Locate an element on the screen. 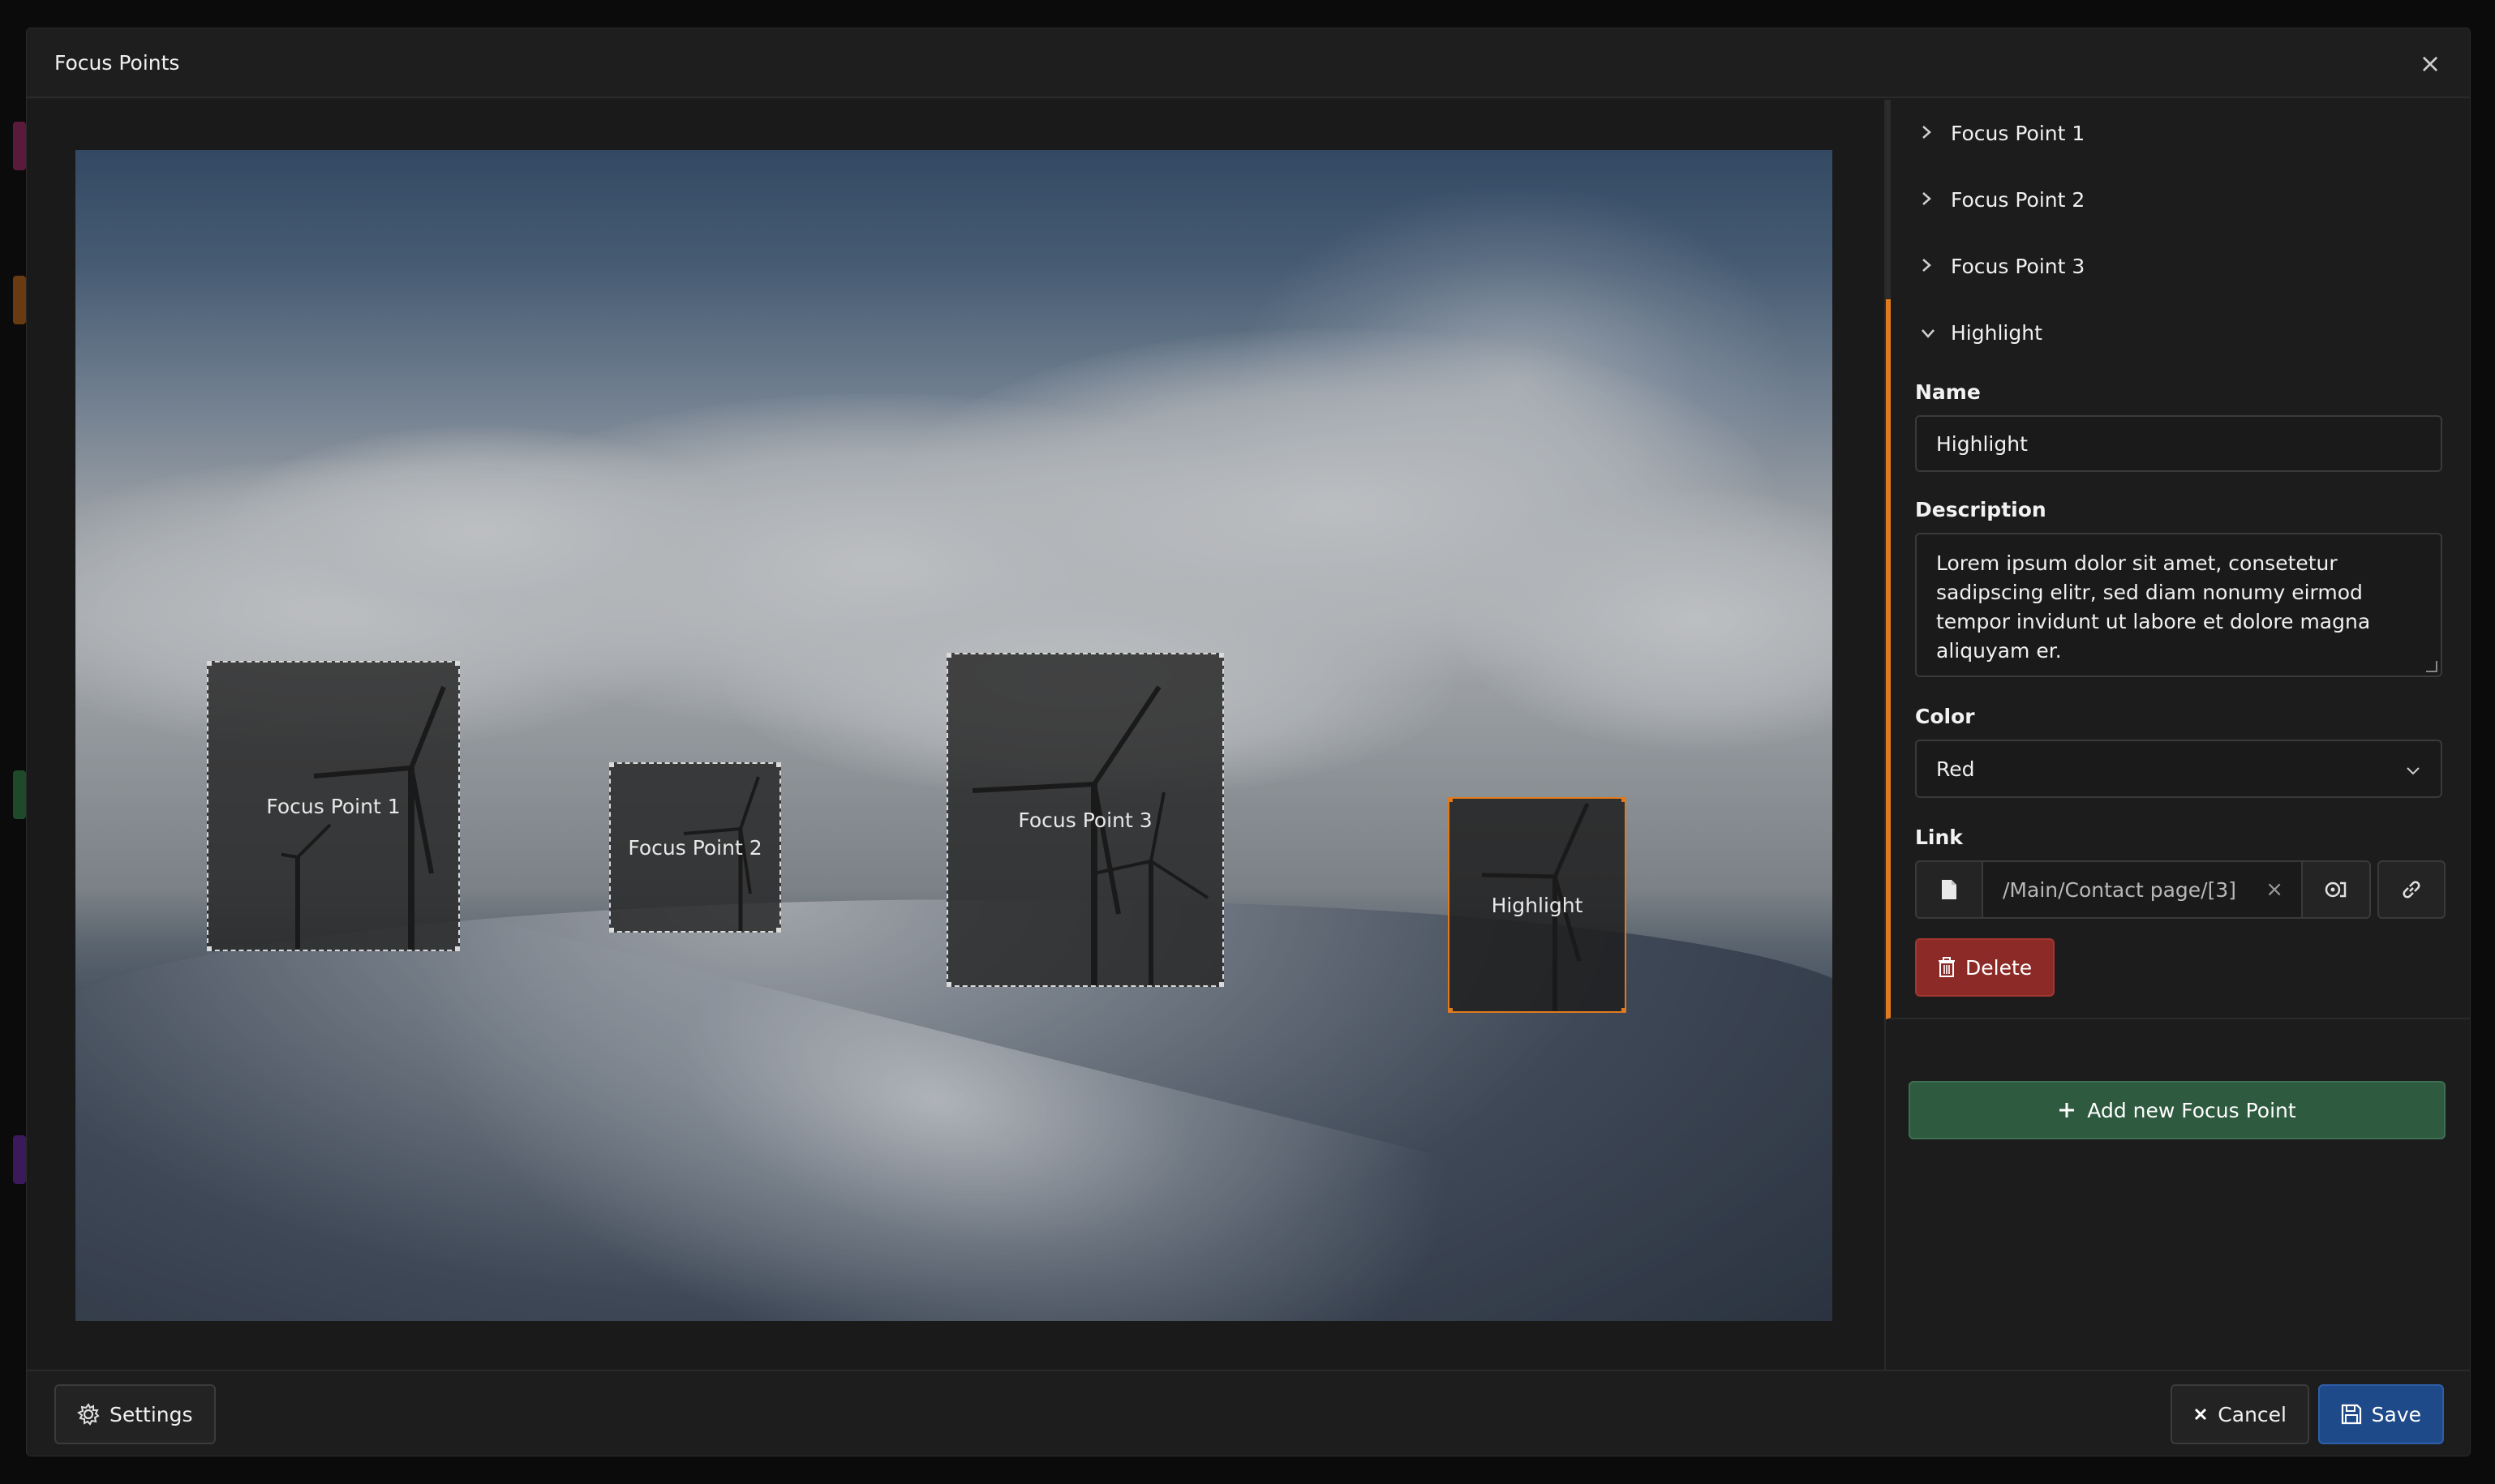 The height and width of the screenshot is (1484, 2495). focus-point-box: Focus Point 1 is located at coordinates (333, 806).